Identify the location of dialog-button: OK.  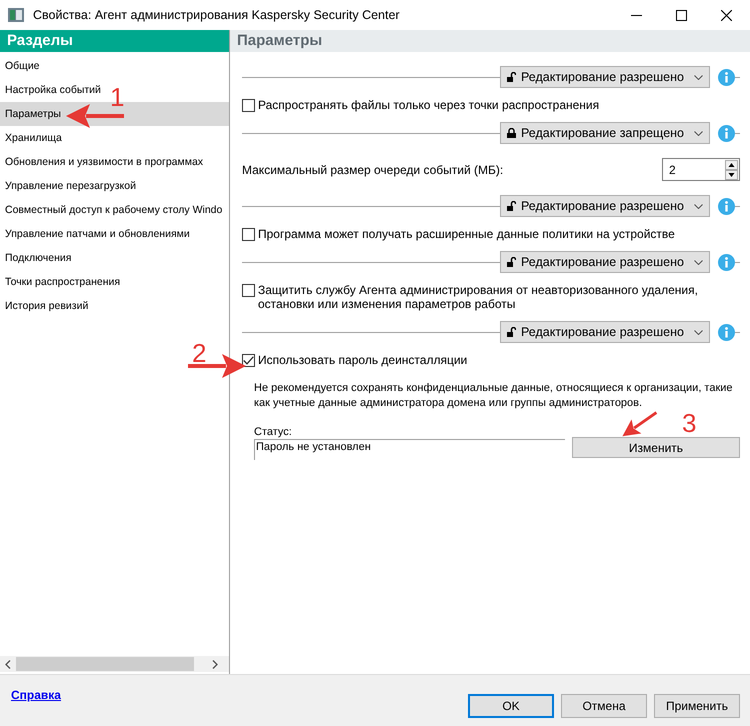
(511, 706).